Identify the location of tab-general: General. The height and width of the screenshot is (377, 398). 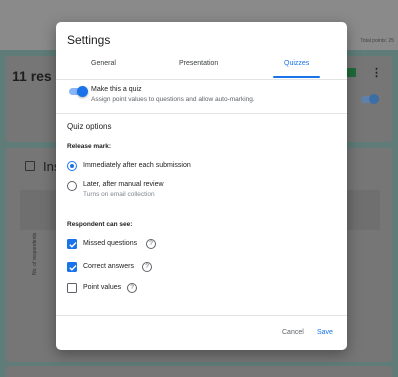
(103, 63).